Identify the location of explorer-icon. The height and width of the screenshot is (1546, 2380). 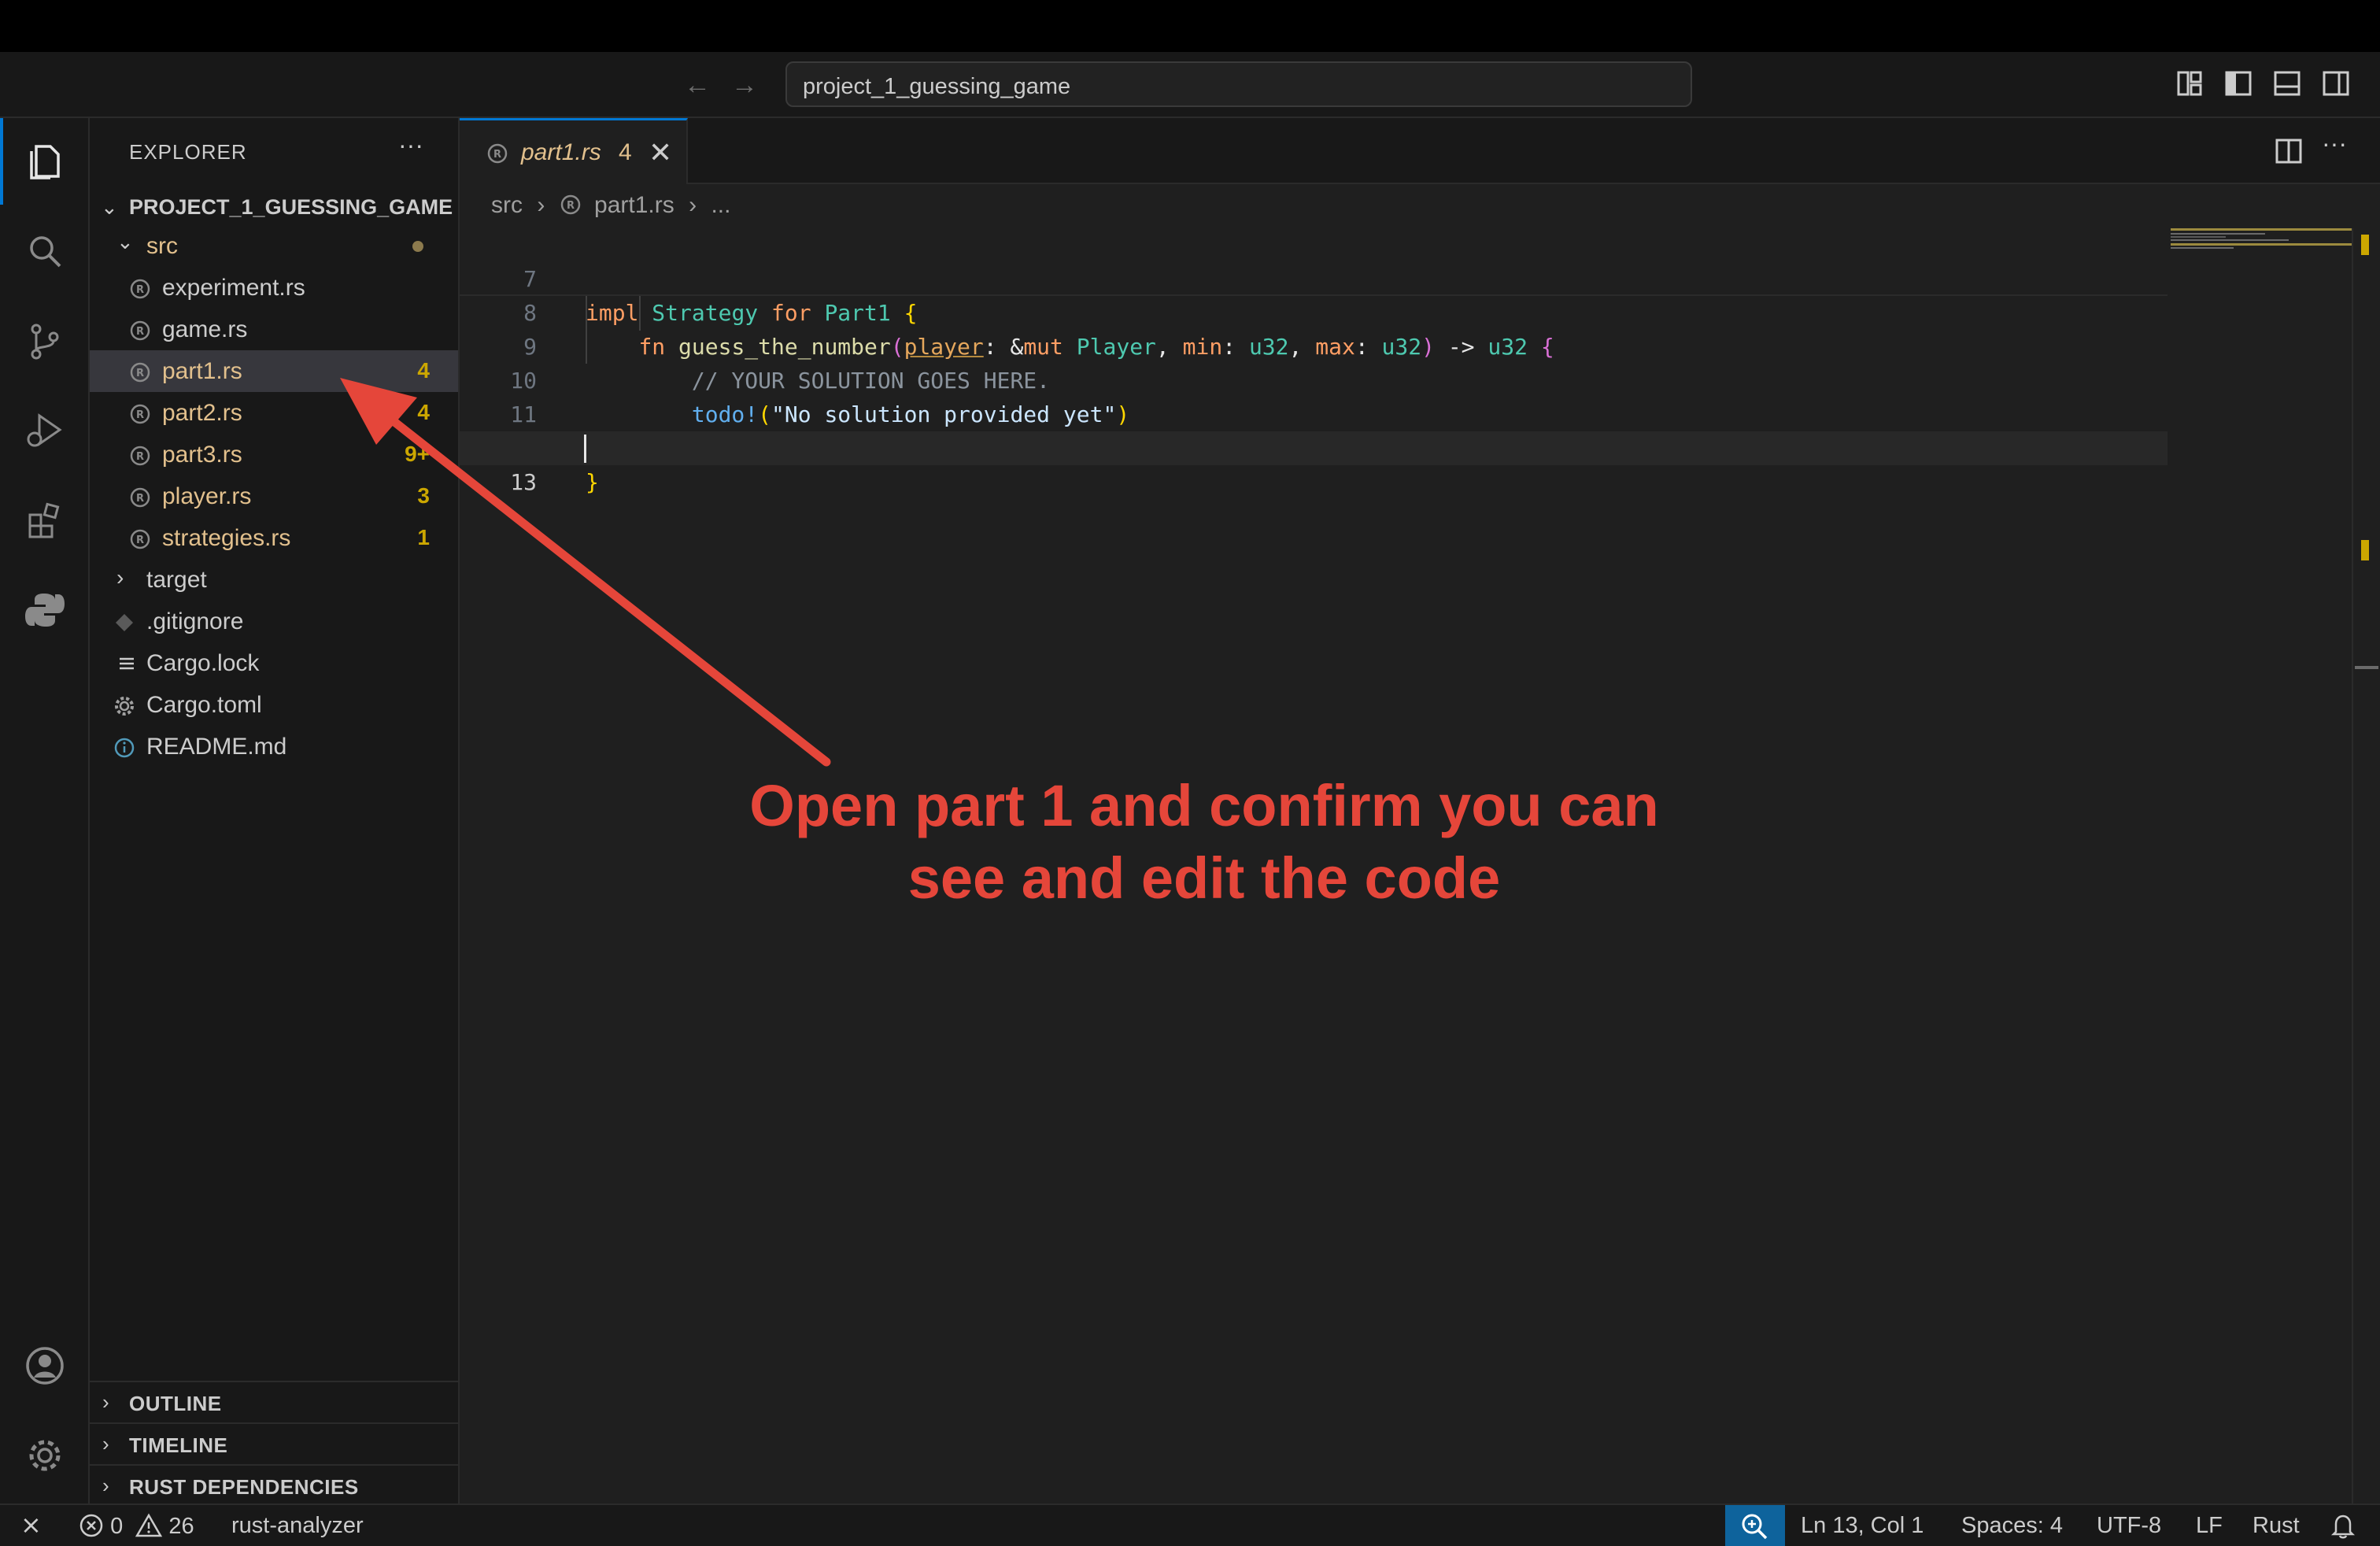
(45, 161).